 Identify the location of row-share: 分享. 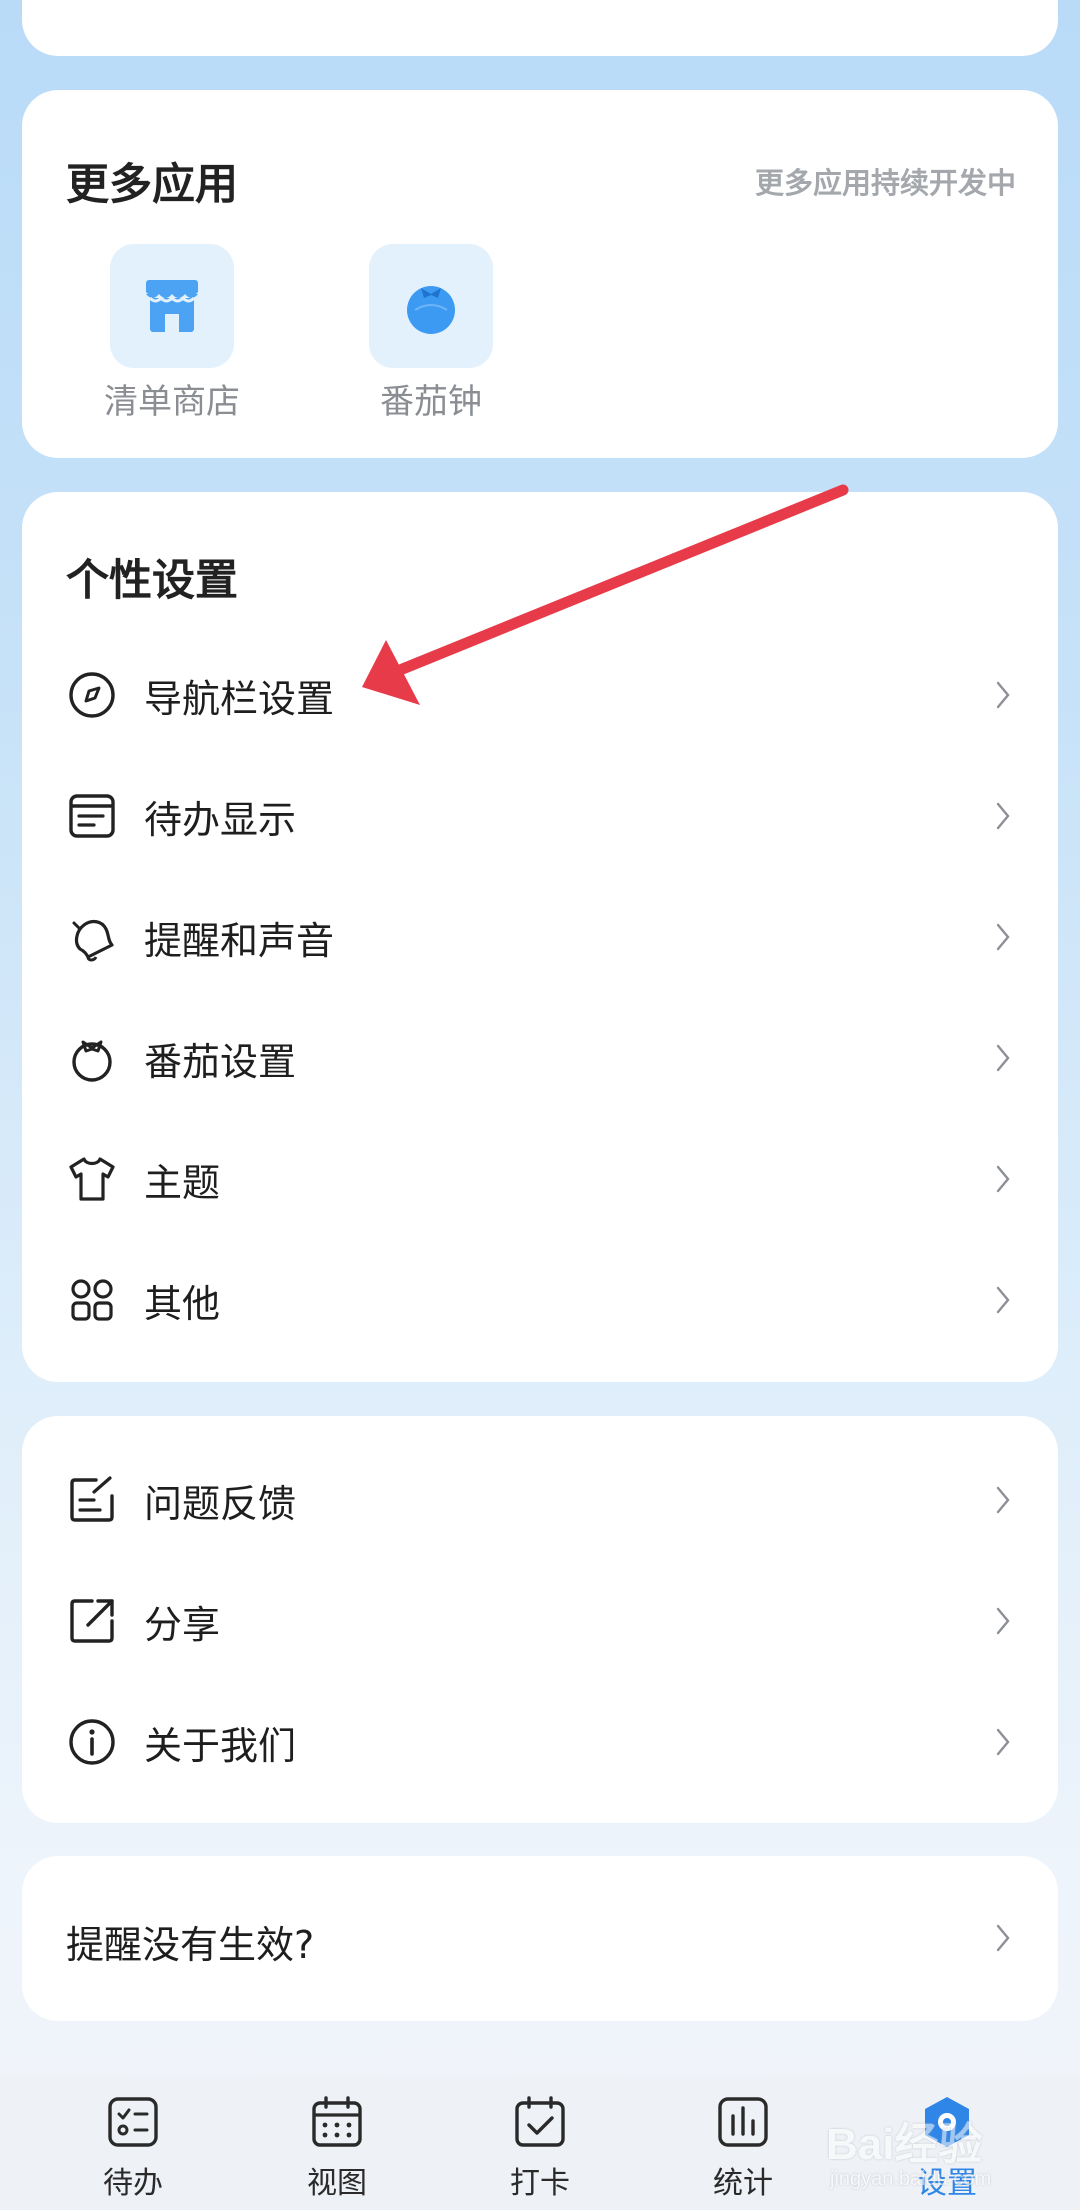
(540, 1621).